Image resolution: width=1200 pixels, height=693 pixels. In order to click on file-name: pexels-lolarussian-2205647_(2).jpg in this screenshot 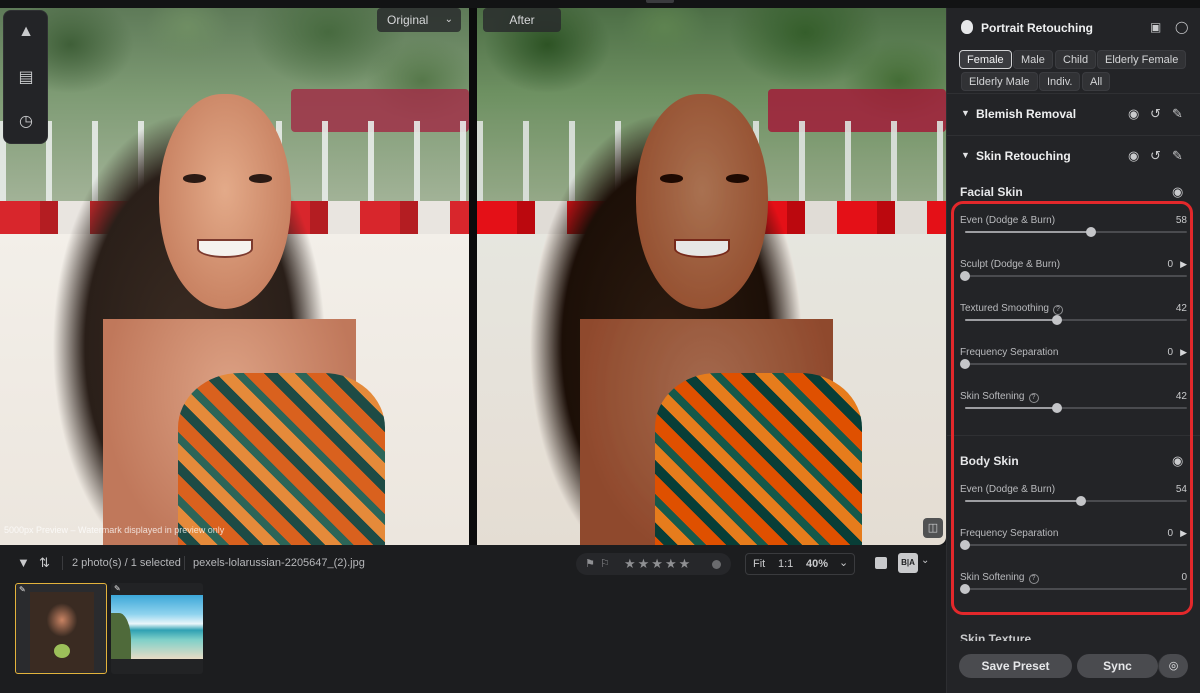, I will do `click(279, 563)`.